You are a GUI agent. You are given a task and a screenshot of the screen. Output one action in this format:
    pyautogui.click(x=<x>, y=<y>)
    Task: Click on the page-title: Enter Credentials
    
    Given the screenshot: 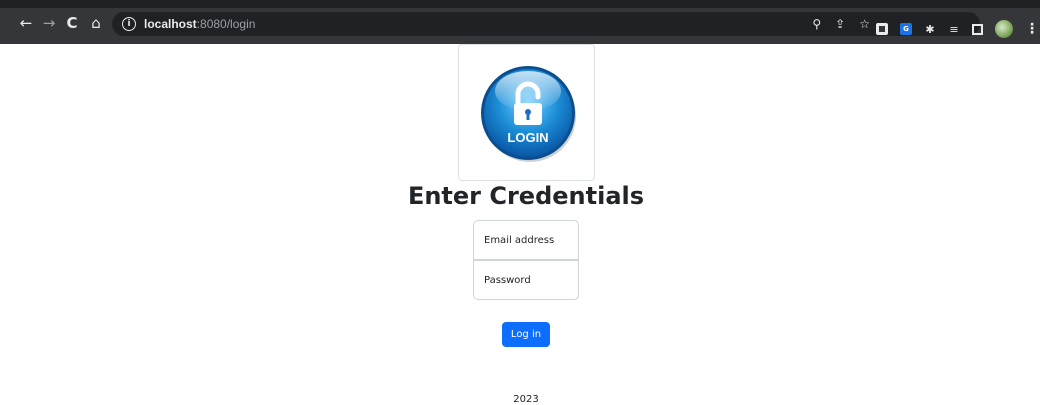 What is the action you would take?
    pyautogui.click(x=526, y=196)
    